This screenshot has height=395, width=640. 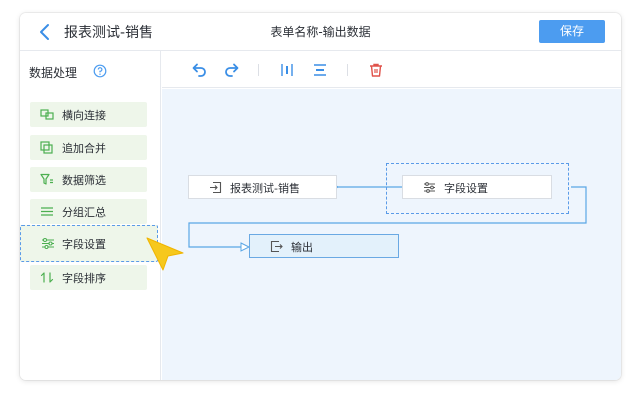 What do you see at coordinates (391, 69) in the screenshot?
I see `canvas-toolbar` at bounding box center [391, 69].